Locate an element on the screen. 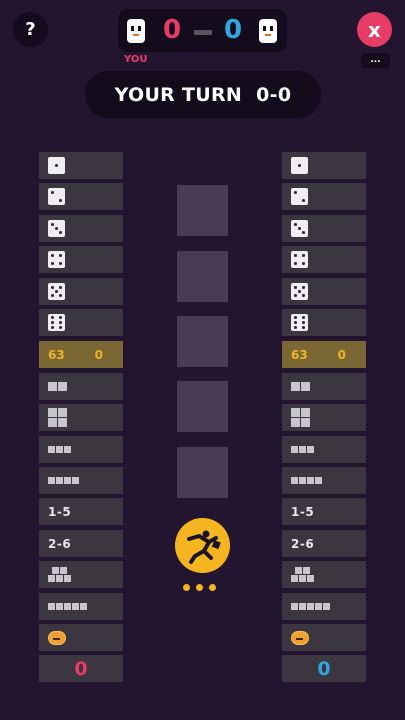  player-total: 0 is located at coordinates (81, 668).